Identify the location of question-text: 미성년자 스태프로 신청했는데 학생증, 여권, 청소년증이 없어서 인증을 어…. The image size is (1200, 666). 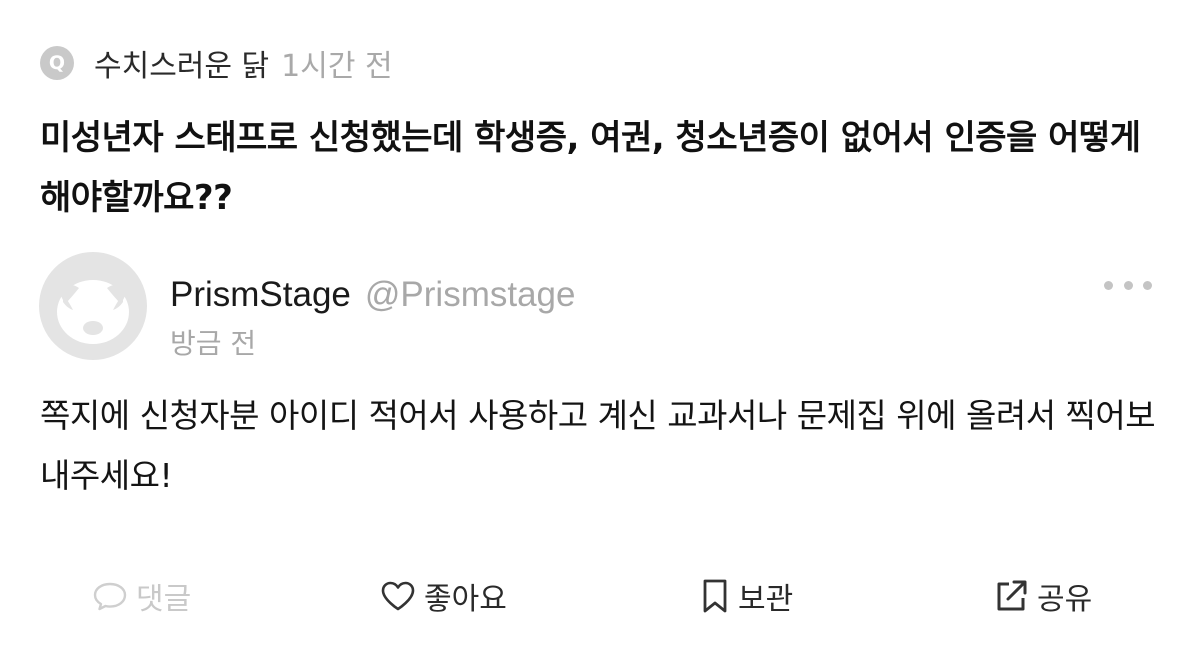
(590, 168).